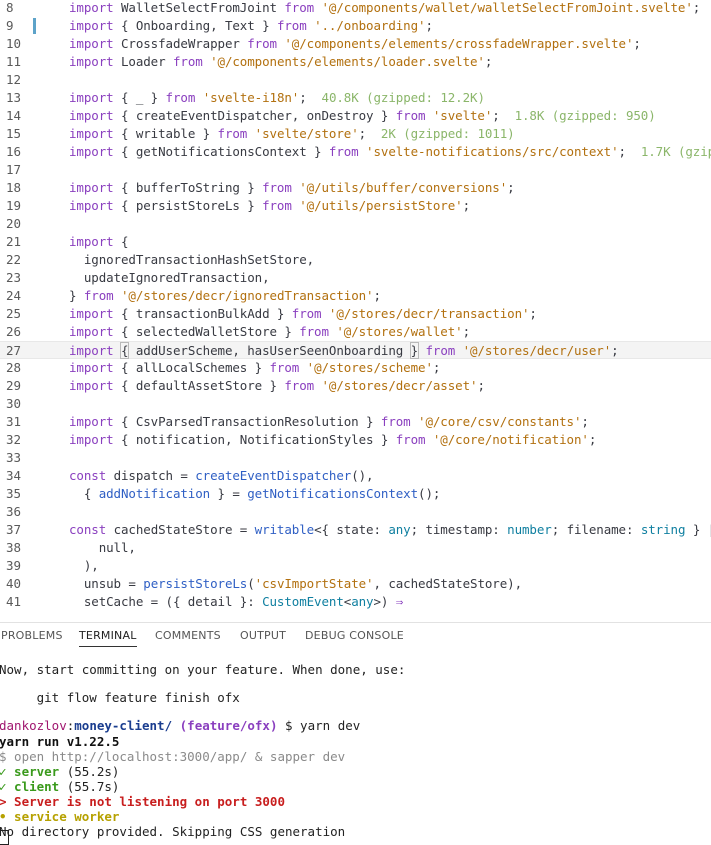 Image resolution: width=711 pixels, height=845 pixels. Describe the element at coordinates (102, 547) in the screenshot. I see `code-token: null,` at that location.